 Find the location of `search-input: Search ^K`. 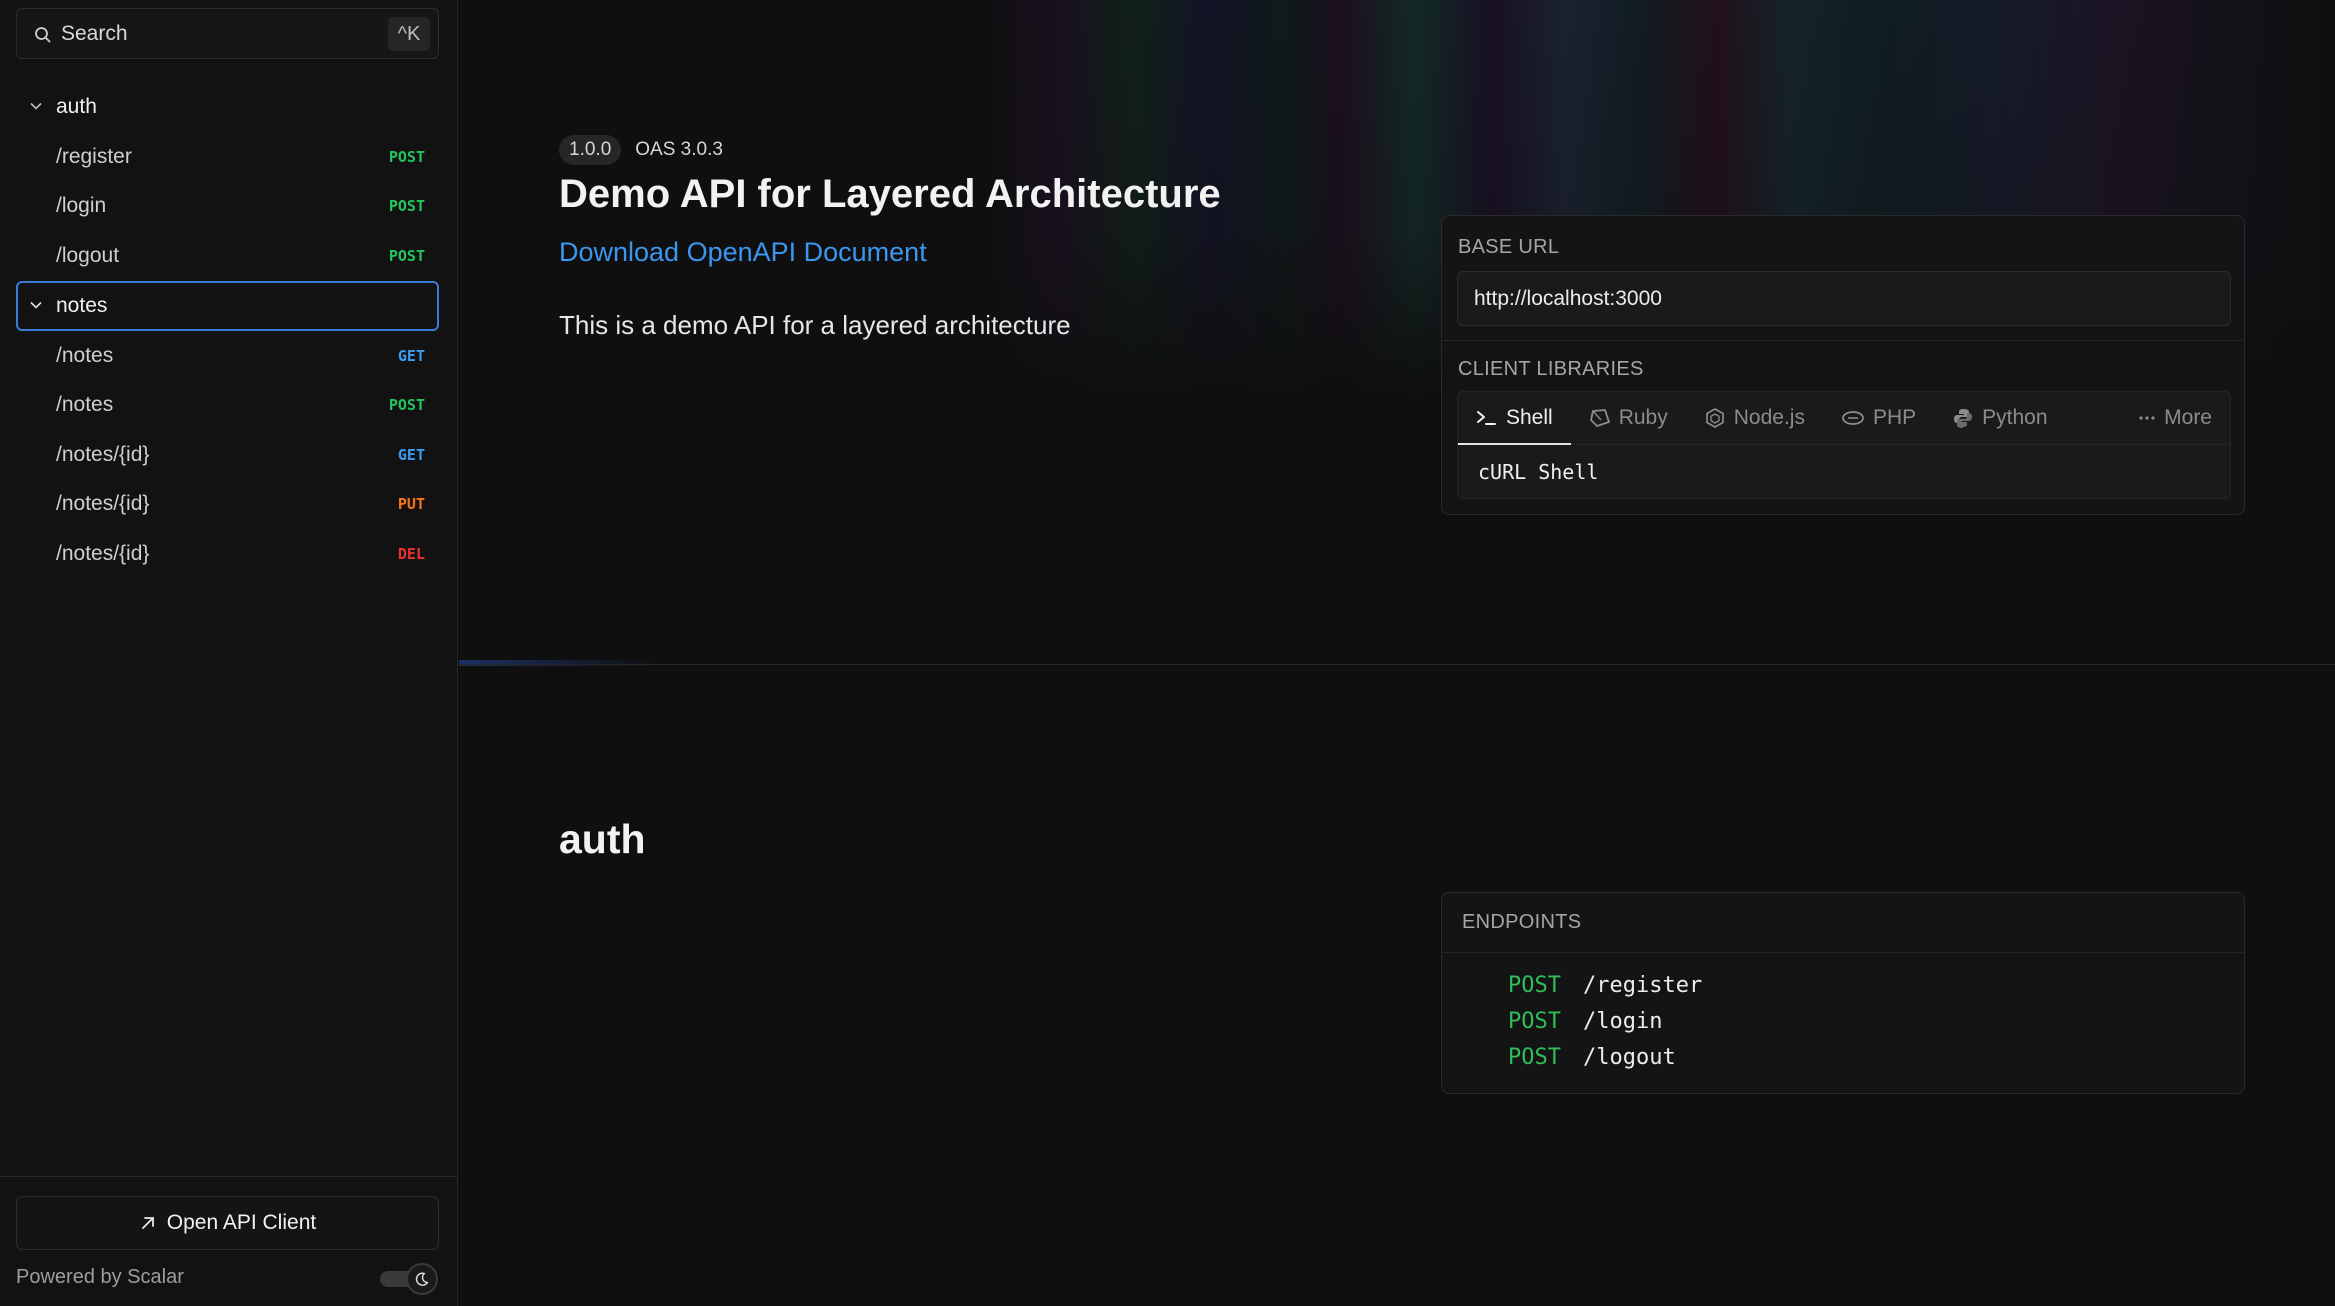

search-input: Search ^K is located at coordinates (227, 33).